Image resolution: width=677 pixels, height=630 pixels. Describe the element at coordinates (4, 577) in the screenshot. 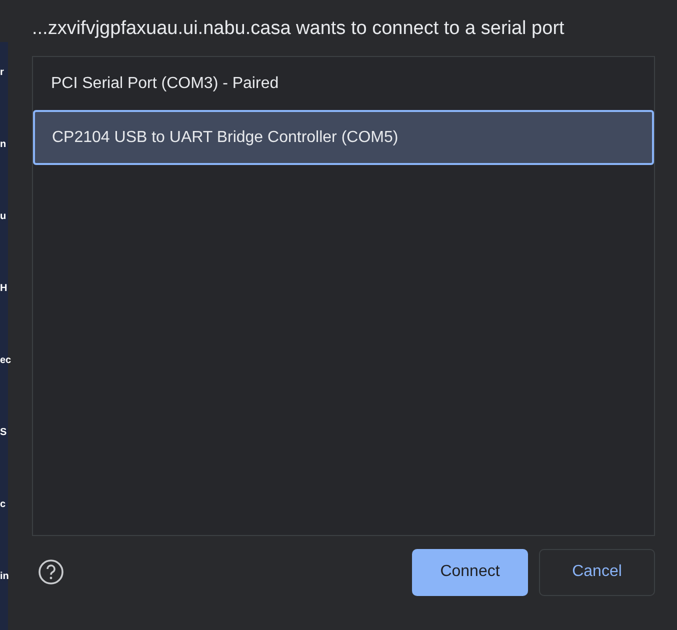

I see `background-text: in` at that location.